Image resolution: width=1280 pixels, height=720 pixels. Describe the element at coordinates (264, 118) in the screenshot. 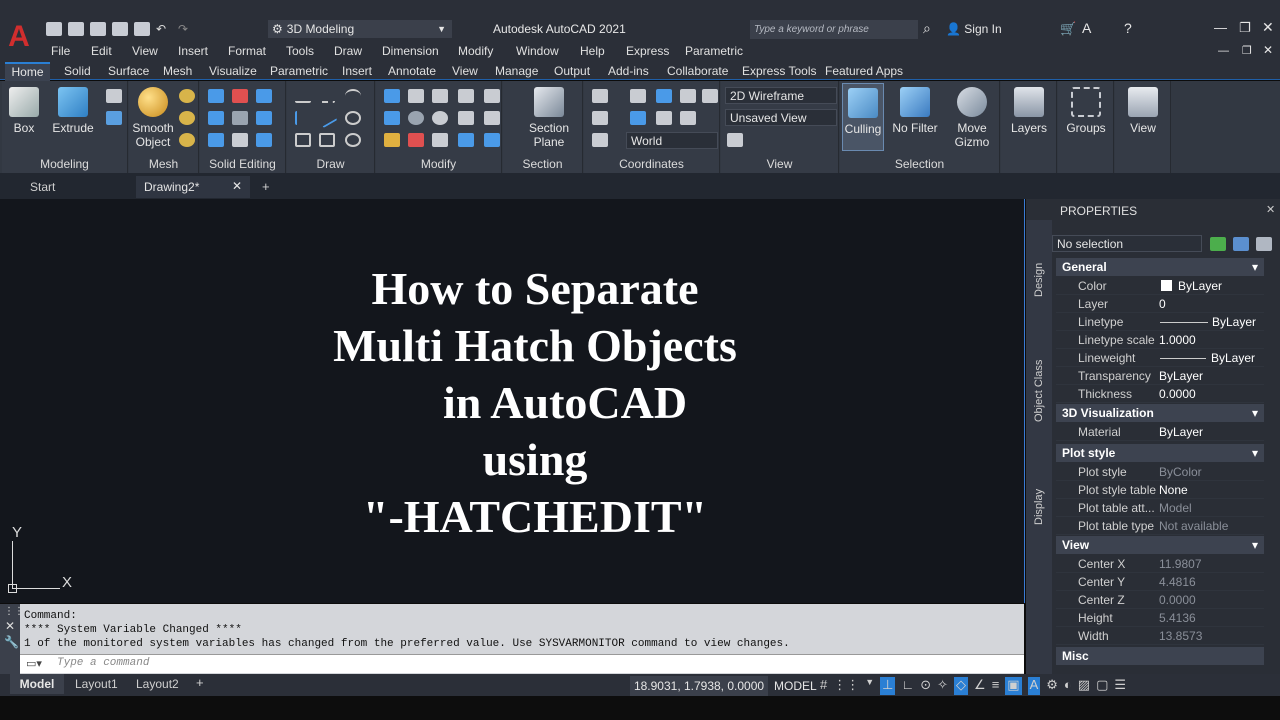

I see `shell-icon` at that location.